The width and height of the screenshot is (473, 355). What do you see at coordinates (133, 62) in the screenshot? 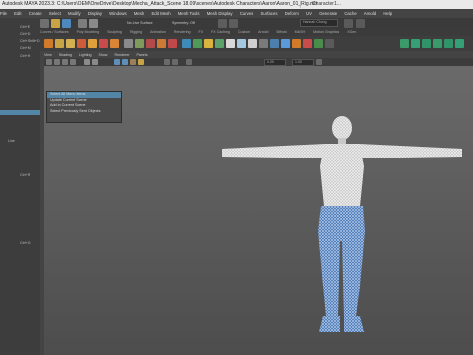
I see `textured-icon` at bounding box center [133, 62].